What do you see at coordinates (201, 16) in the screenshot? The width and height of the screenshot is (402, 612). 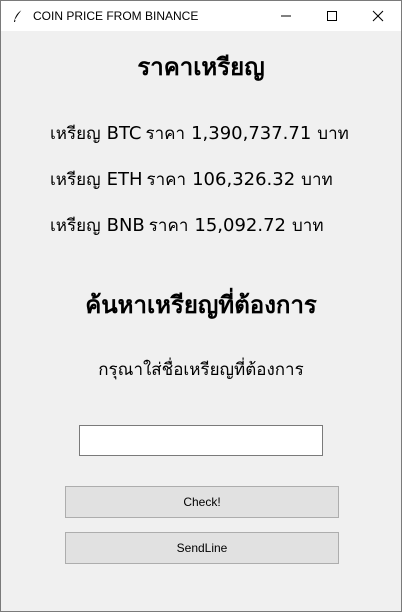 I see `title-bar: COIN PRICE FROM BINANCE` at bounding box center [201, 16].